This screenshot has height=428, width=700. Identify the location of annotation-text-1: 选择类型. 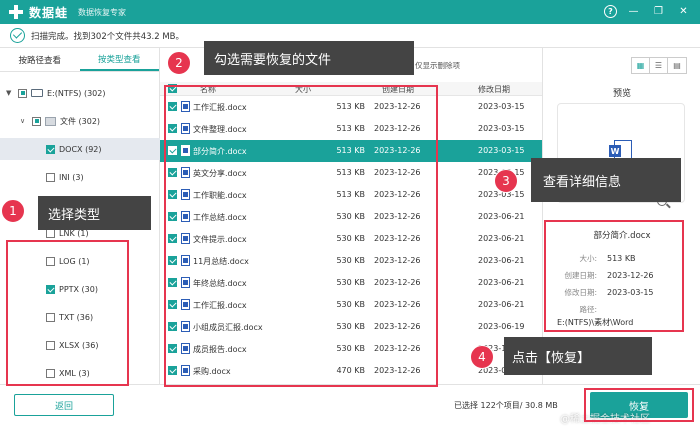
(74, 215).